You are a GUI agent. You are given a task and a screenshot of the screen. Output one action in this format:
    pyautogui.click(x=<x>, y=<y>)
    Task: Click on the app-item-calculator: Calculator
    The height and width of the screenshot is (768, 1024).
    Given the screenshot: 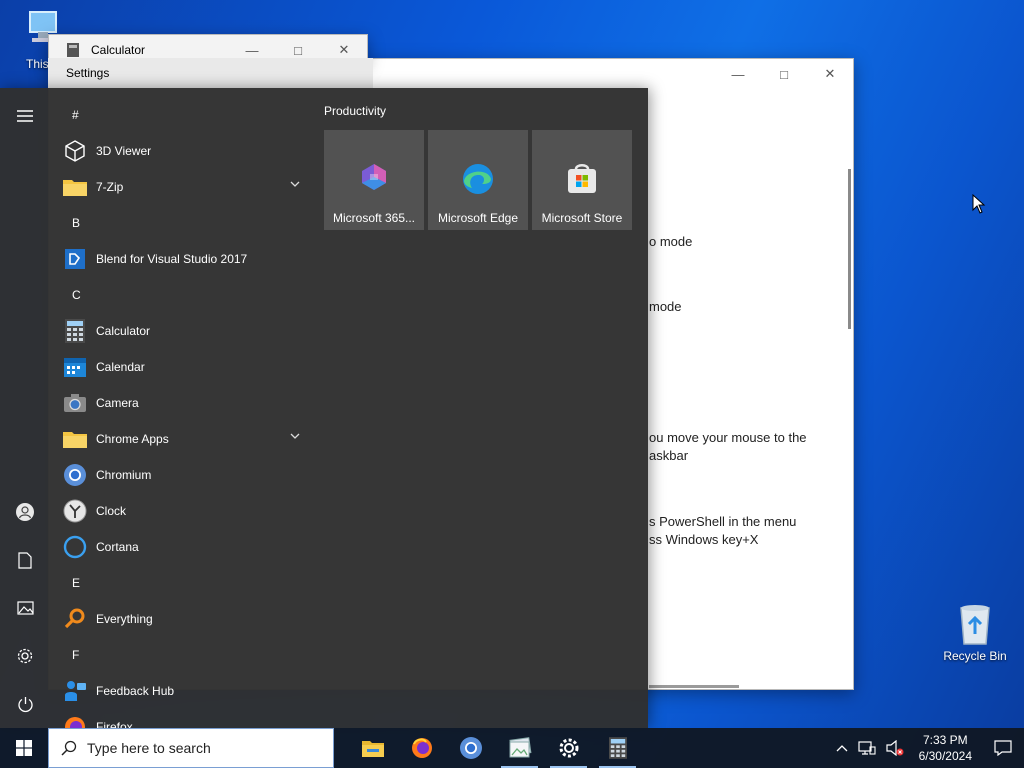 What is the action you would take?
    pyautogui.click(x=181, y=331)
    